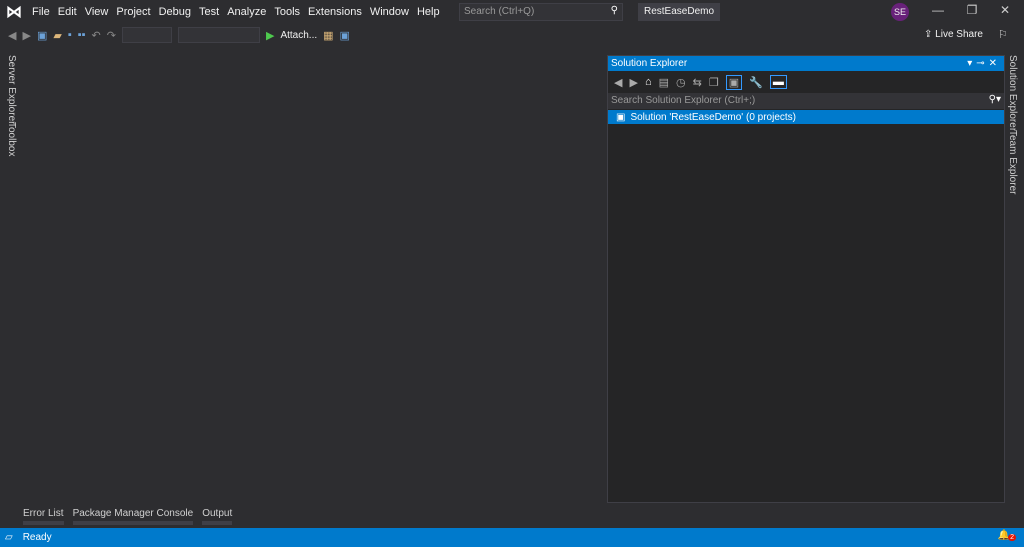 This screenshot has height=547, width=1024. I want to click on preview-icon: ▬, so click(778, 82).